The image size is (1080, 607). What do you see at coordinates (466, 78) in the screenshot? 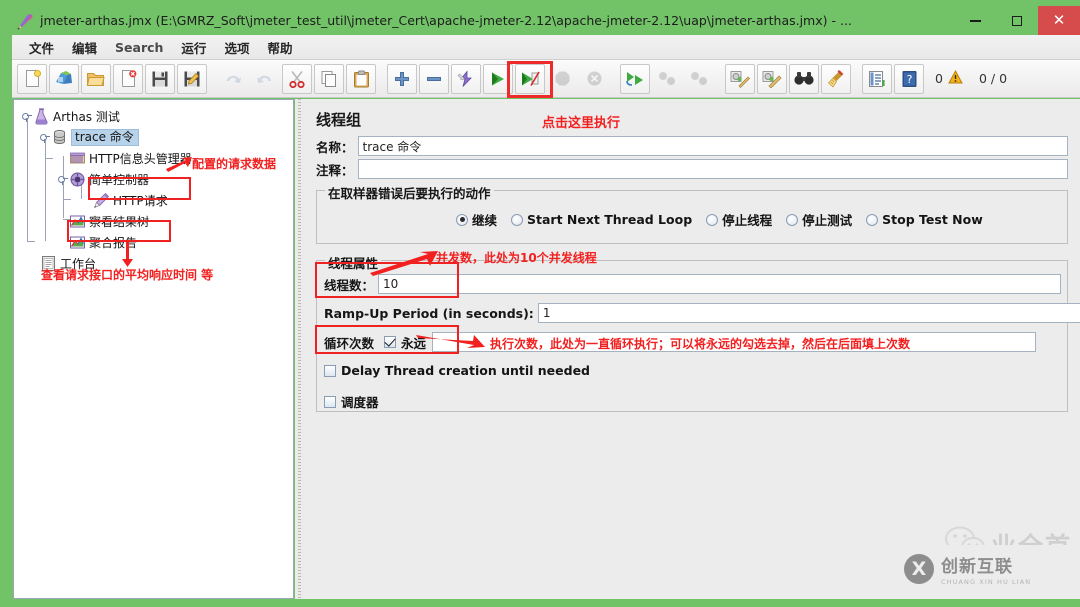
I see `toggle-icon` at bounding box center [466, 78].